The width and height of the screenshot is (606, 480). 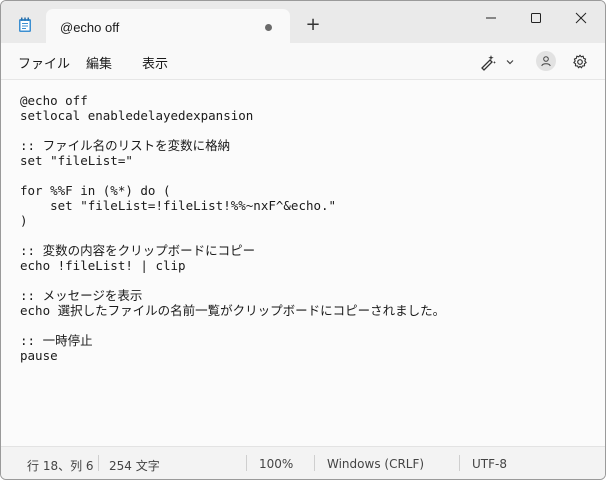 What do you see at coordinates (134, 465) in the screenshot?
I see `status-char-count: 254 文字` at bounding box center [134, 465].